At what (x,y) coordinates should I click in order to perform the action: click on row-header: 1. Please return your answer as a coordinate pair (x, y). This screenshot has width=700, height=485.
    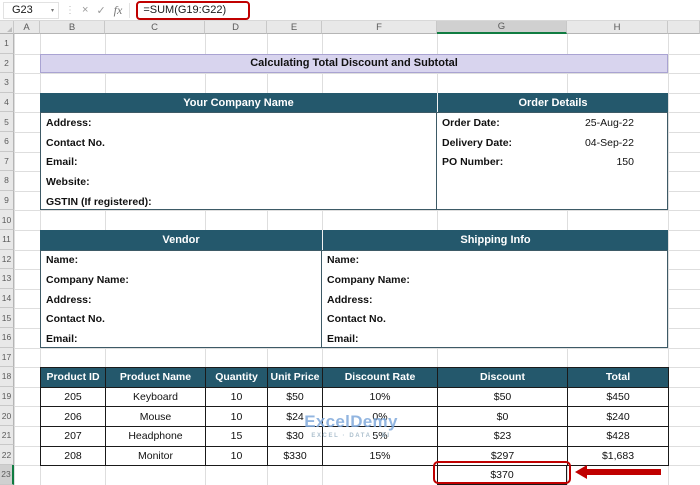
    Looking at the image, I should click on (7, 44).